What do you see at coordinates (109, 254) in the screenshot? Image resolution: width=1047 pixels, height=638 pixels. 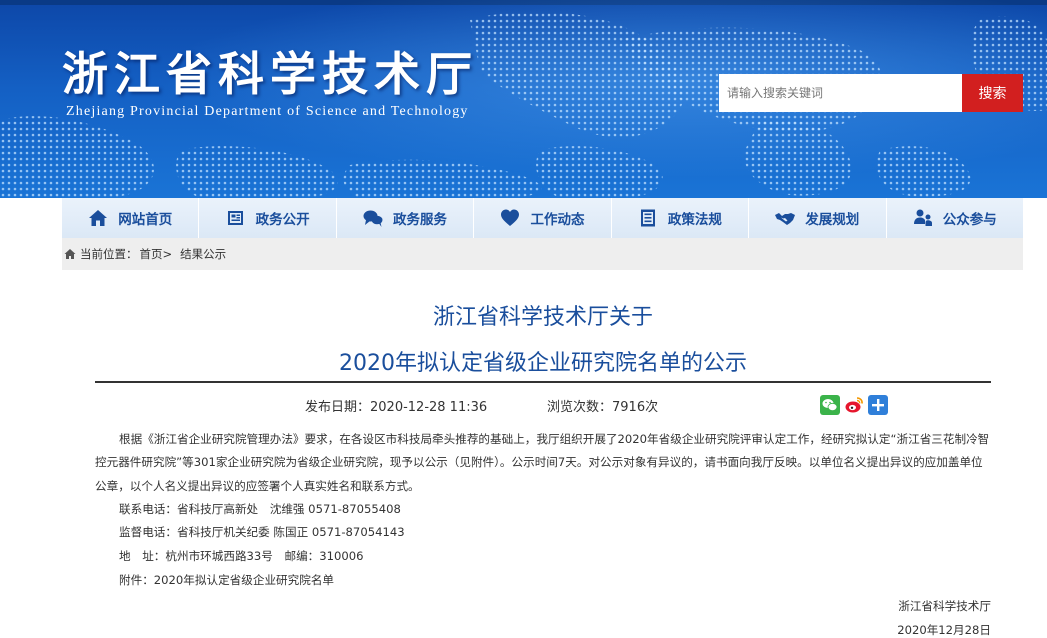 I see `breadcrumb-prefix: 当前位置：` at bounding box center [109, 254].